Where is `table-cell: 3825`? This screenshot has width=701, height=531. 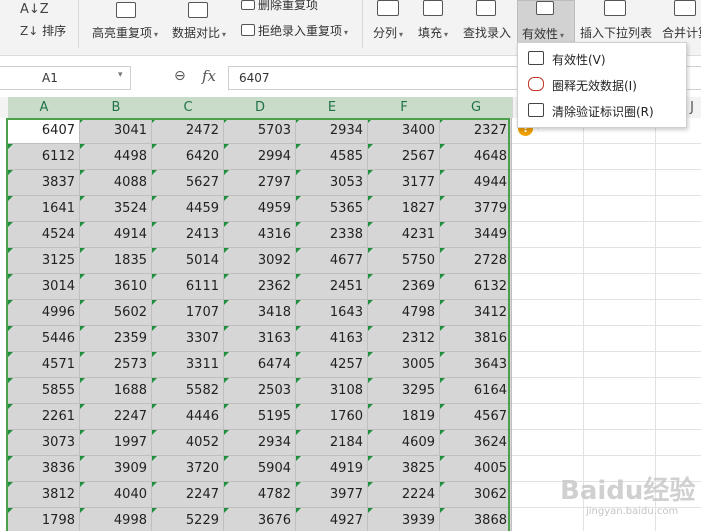 table-cell: 3825 is located at coordinates (404, 469).